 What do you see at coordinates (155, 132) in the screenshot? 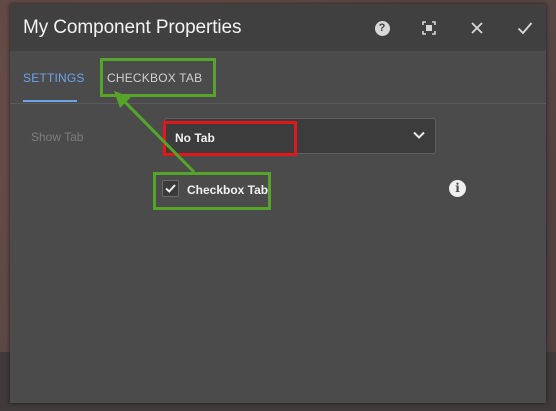
I see `annotation-arrow` at bounding box center [155, 132].